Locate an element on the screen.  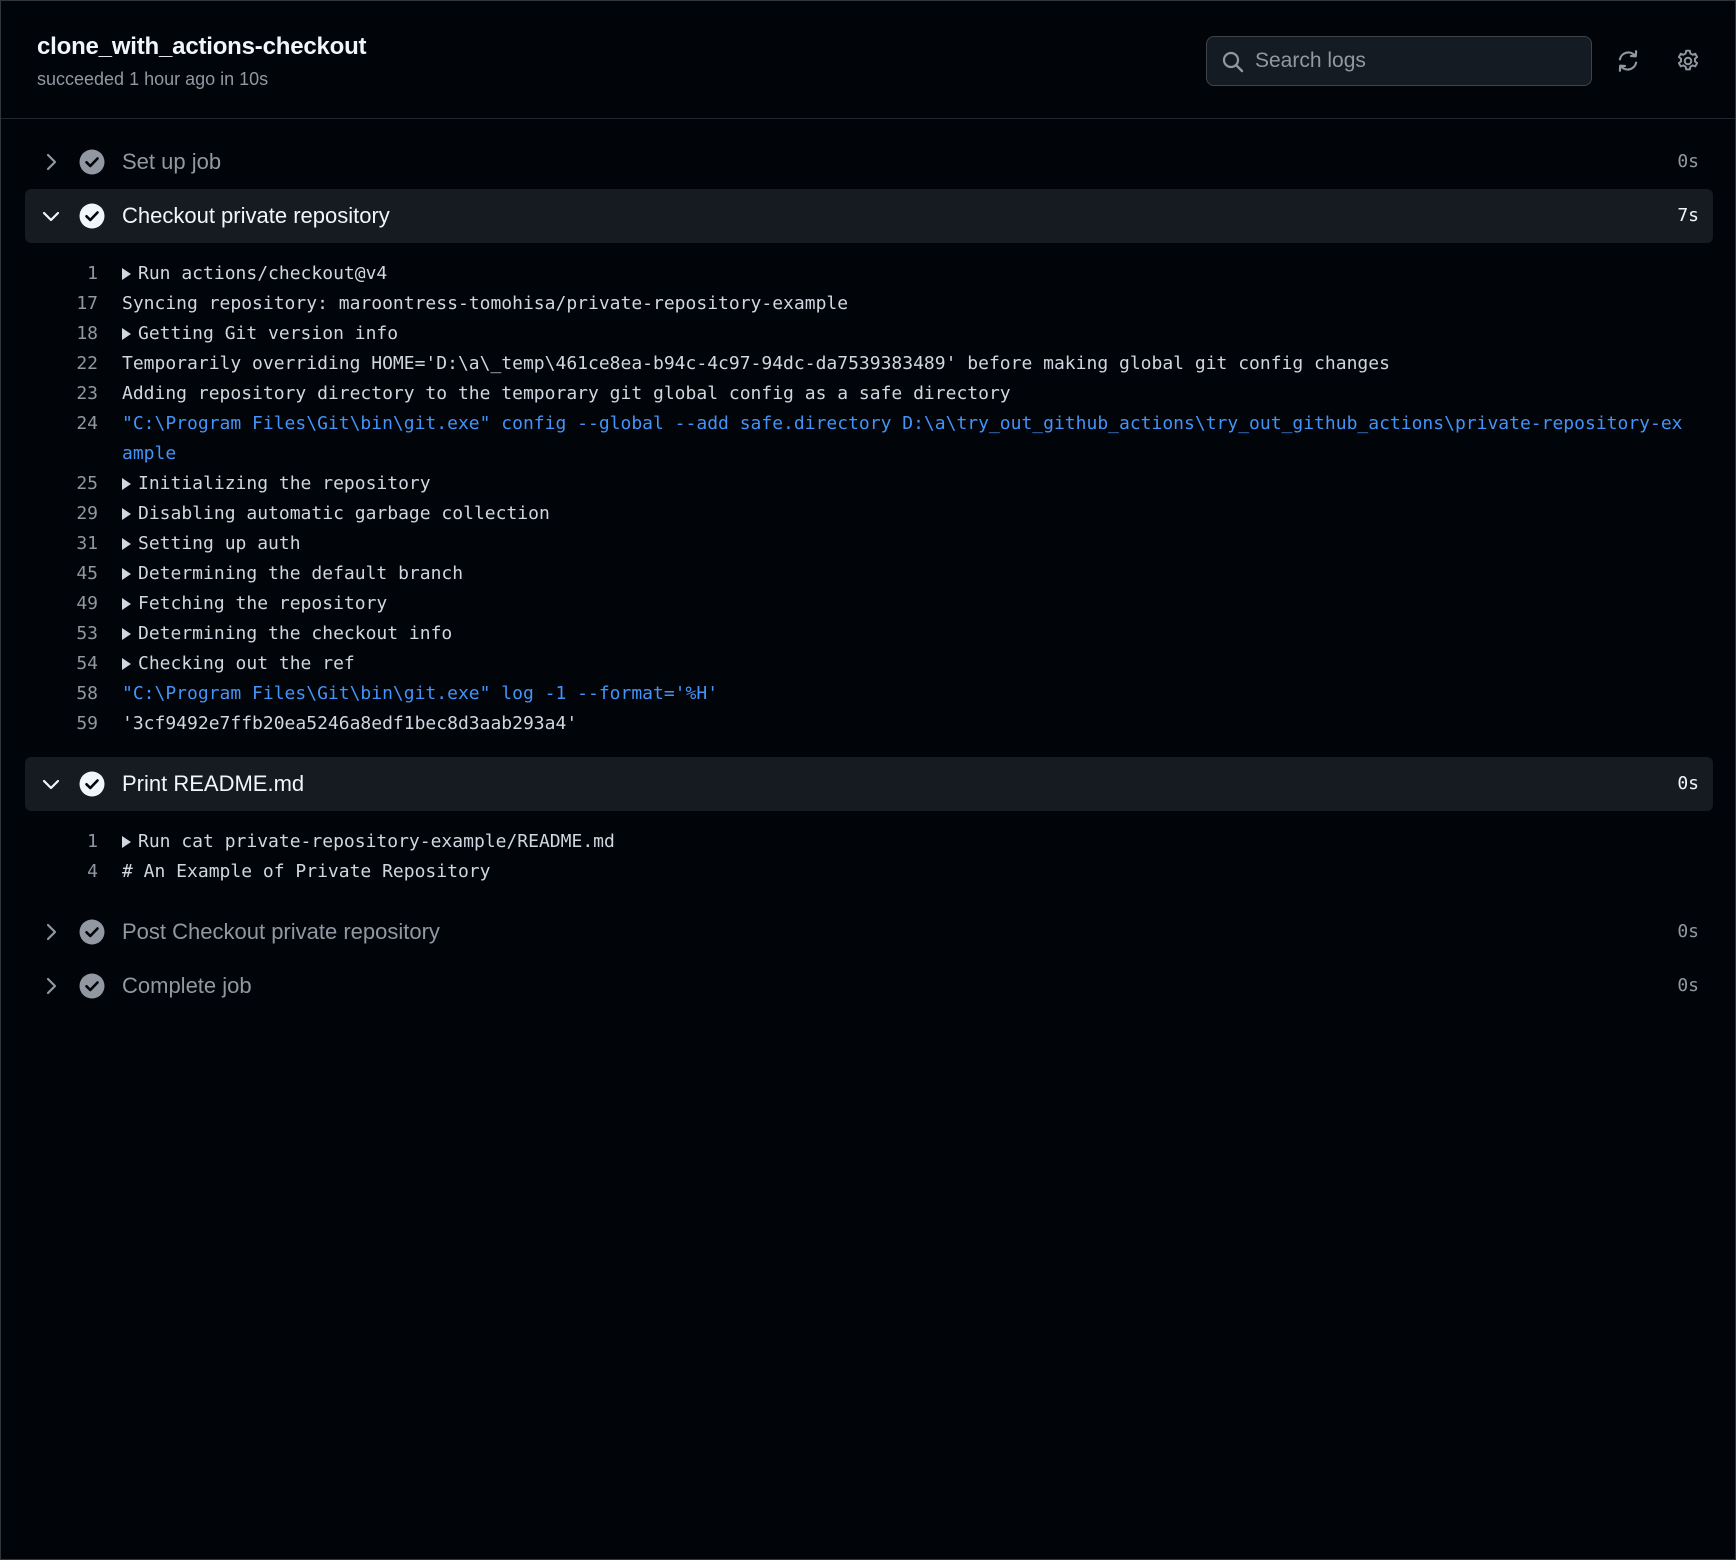
job-step: Set up job 0s is located at coordinates (869, 162).